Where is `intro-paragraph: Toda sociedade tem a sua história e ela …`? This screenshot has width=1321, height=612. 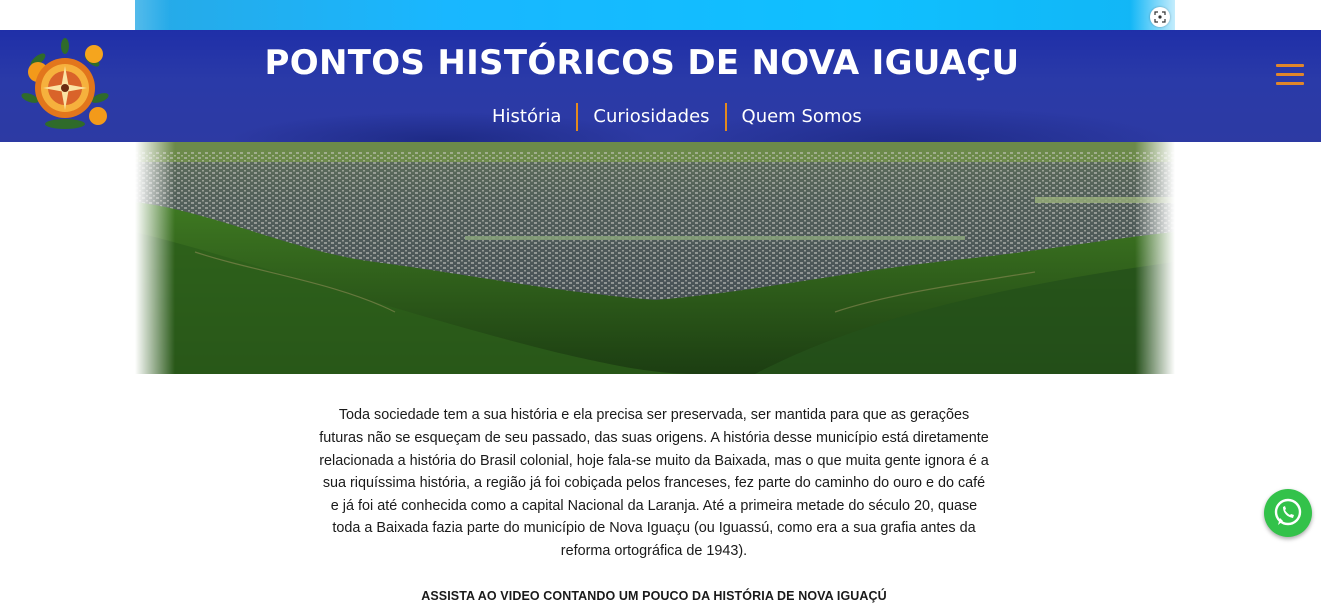
intro-paragraph: Toda sociedade tem a sua história e ela … is located at coordinates (654, 483).